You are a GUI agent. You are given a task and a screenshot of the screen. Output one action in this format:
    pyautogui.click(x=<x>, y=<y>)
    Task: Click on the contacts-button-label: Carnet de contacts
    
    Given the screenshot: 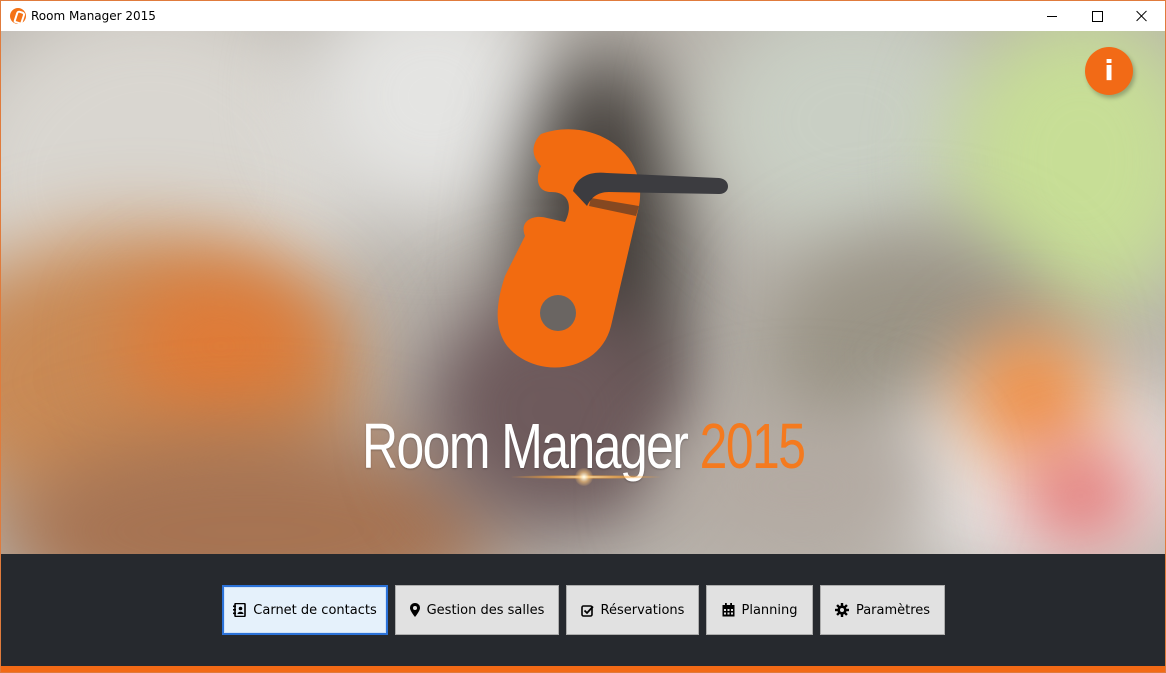 What is the action you would take?
    pyautogui.click(x=315, y=610)
    